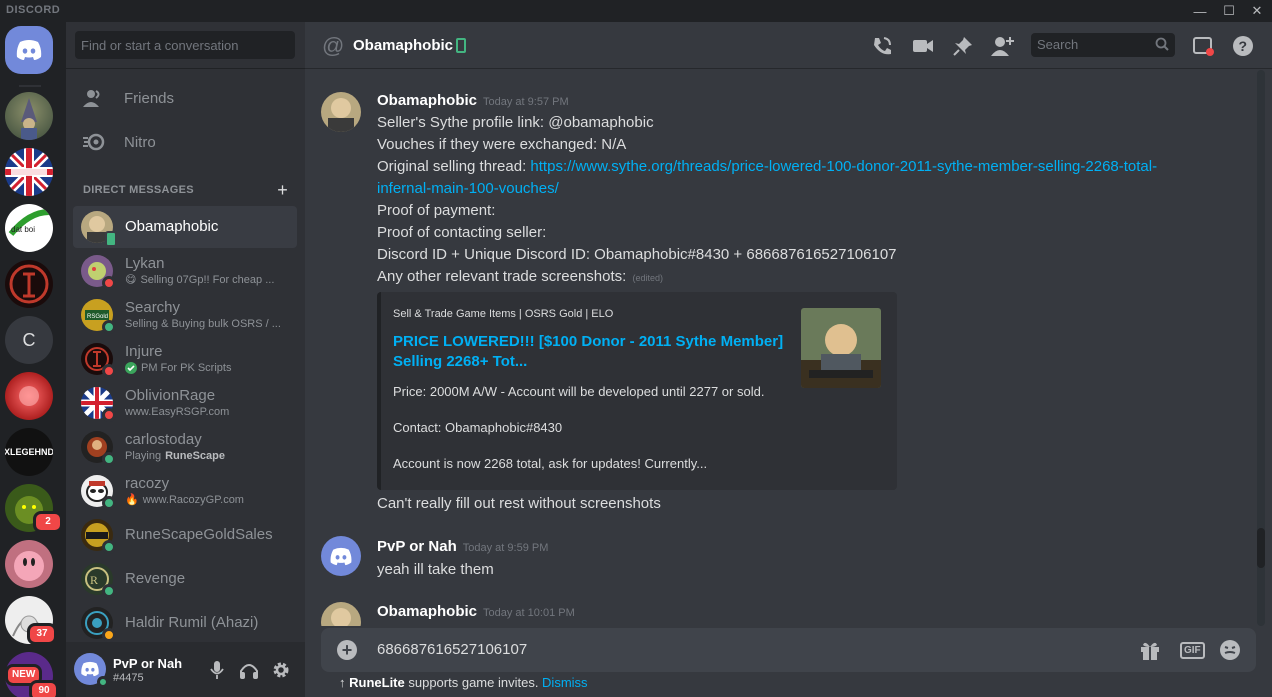  Describe the element at coordinates (788, 650) in the screenshot. I see `message-composer: + 686687616527106107 GIF` at that location.